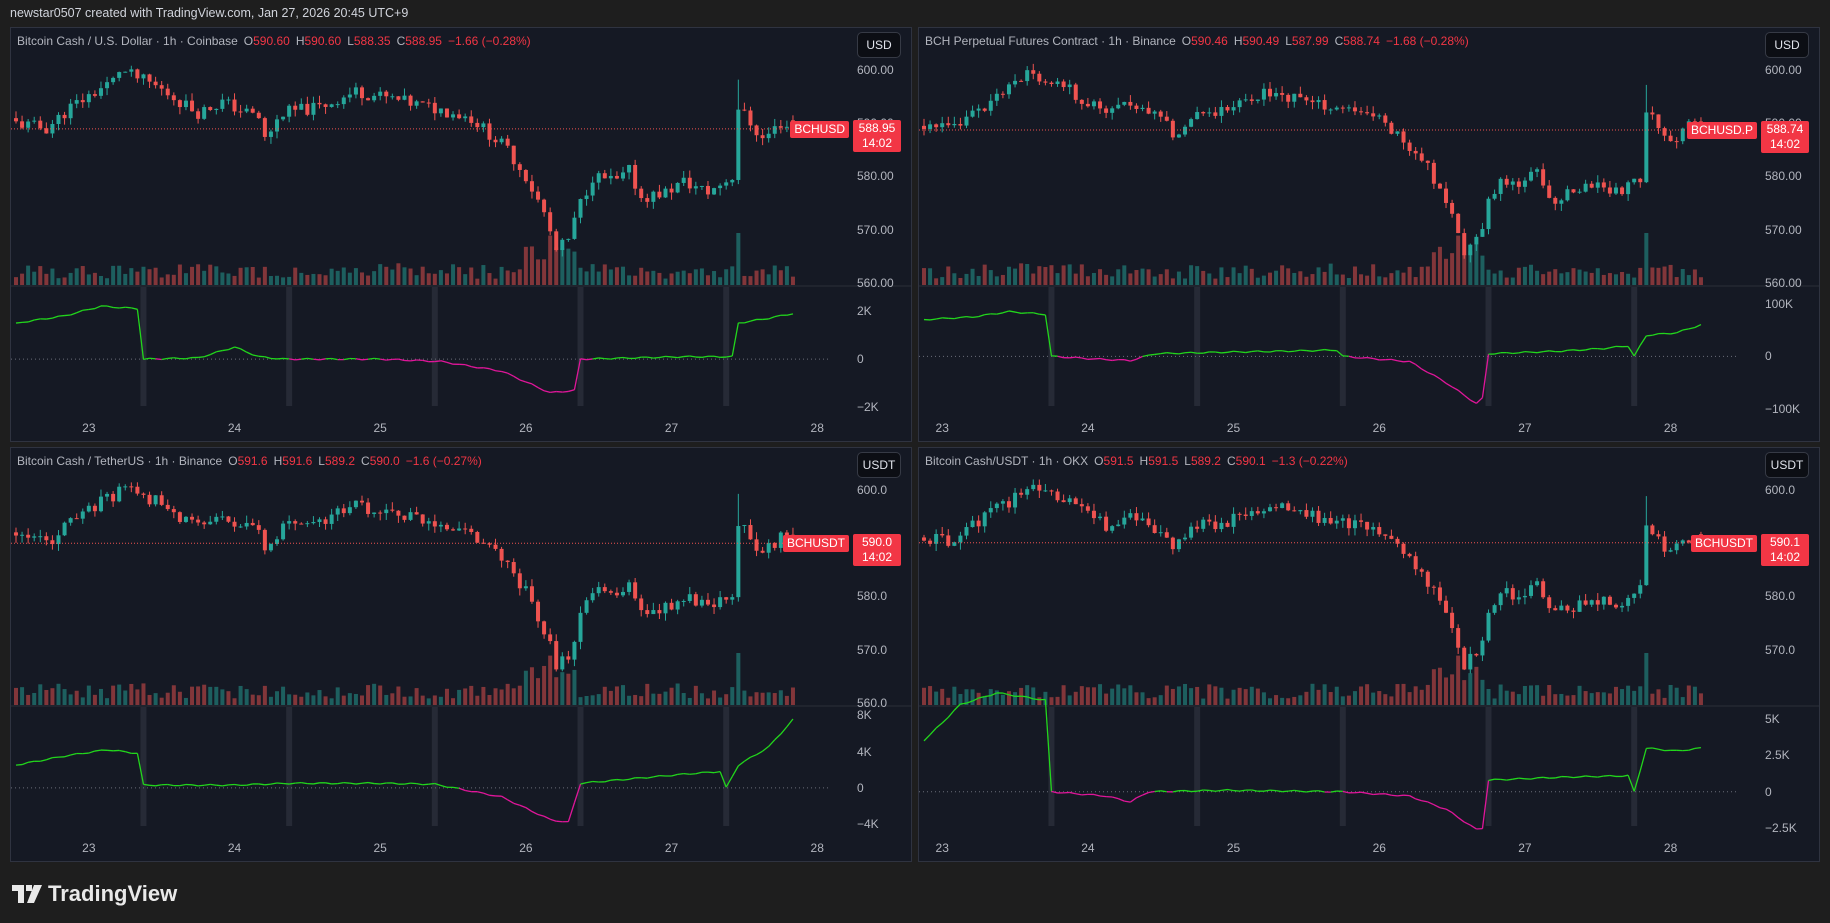 The image size is (1830, 923). What do you see at coordinates (1310, 41) in the screenshot?
I see `low-value: 587.99` at bounding box center [1310, 41].